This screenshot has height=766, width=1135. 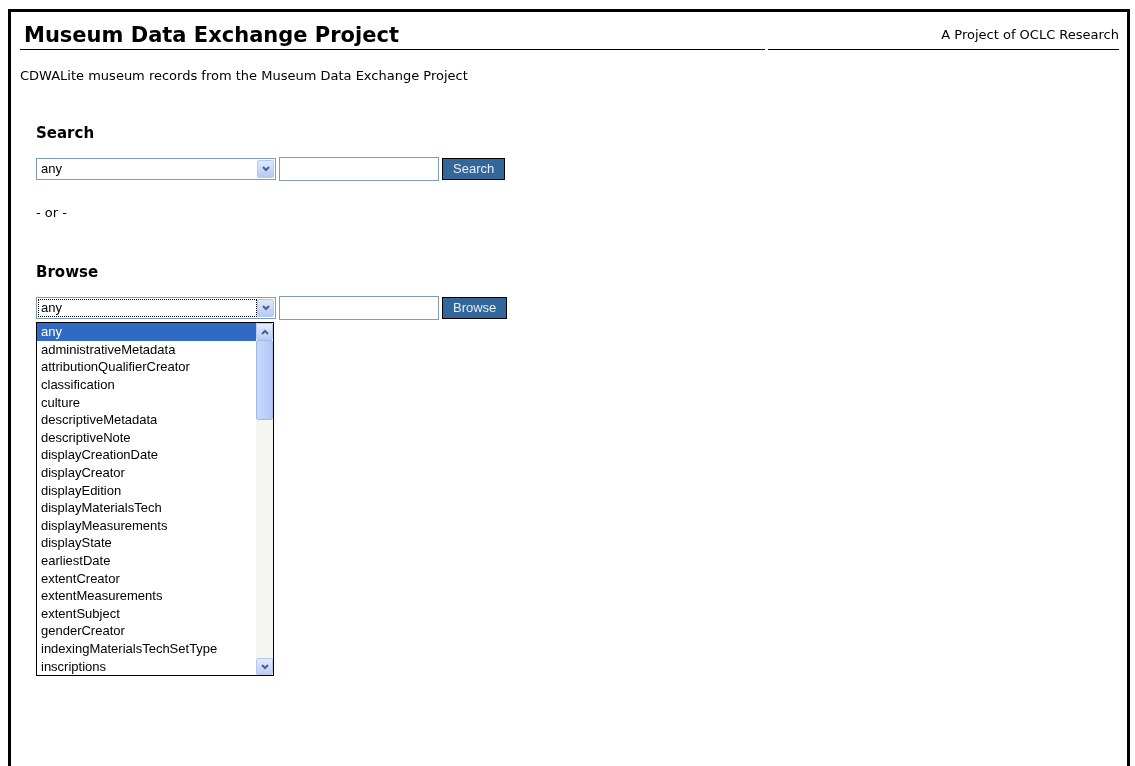 What do you see at coordinates (146, 455) in the screenshot?
I see `dropdown-option: displayCreationDate` at bounding box center [146, 455].